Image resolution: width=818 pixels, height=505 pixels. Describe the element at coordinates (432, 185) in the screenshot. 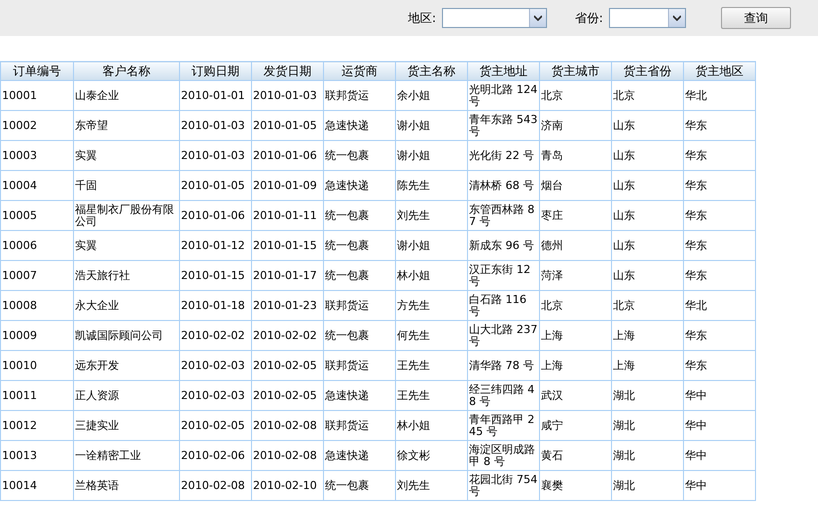

I see `table-cell: 陈先生` at that location.